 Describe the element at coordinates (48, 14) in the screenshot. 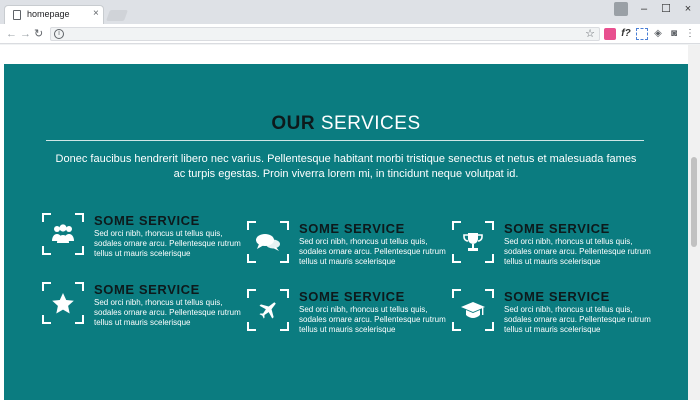

I see `tab-title: homepage` at that location.